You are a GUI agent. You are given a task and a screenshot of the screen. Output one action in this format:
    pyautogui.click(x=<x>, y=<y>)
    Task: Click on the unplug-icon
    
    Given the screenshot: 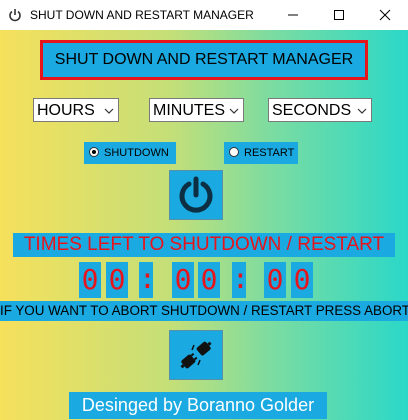 What is the action you would take?
    pyautogui.click(x=196, y=355)
    